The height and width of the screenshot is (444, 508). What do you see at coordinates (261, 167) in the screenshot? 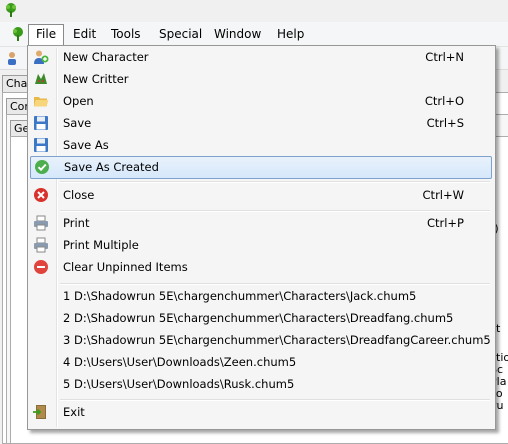
I see `menu-item-save-as-created: Save As Created` at bounding box center [261, 167].